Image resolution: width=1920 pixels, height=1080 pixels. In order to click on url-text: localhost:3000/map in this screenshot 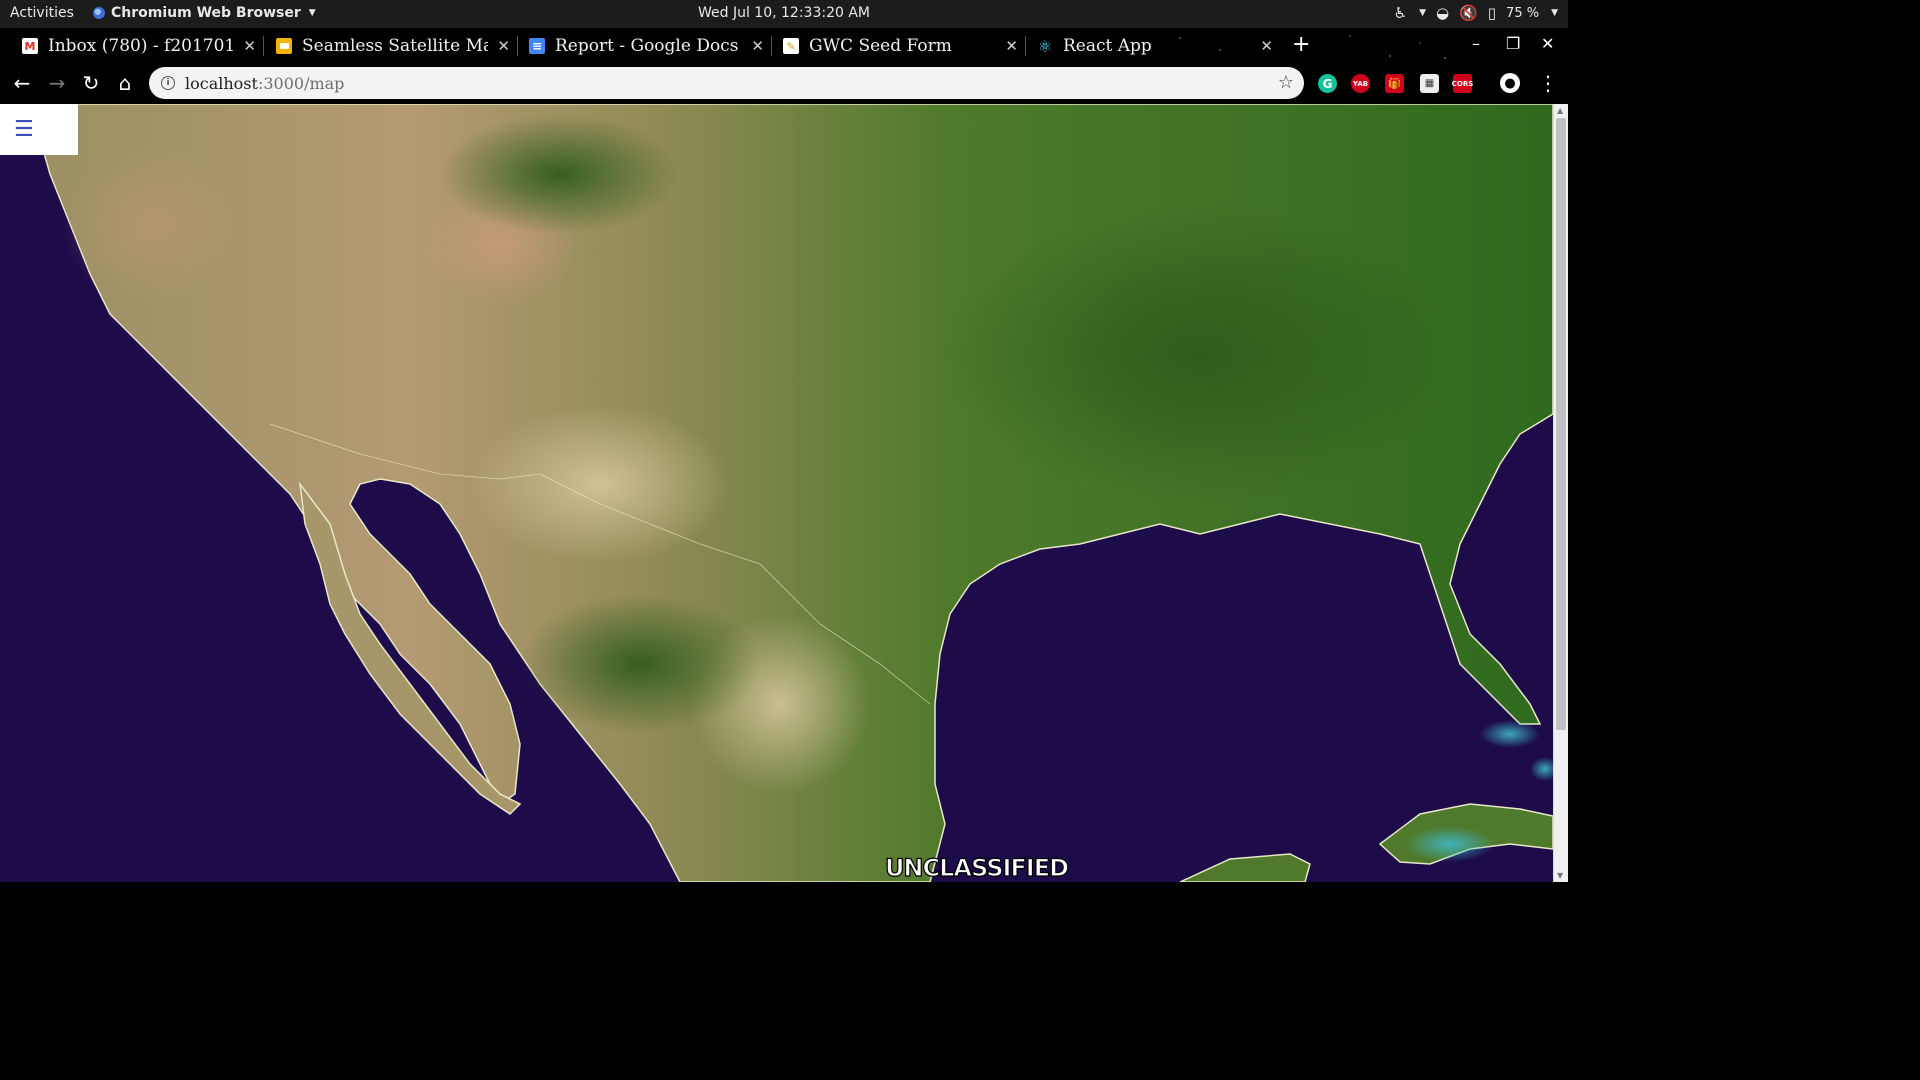, I will do `click(264, 83)`.